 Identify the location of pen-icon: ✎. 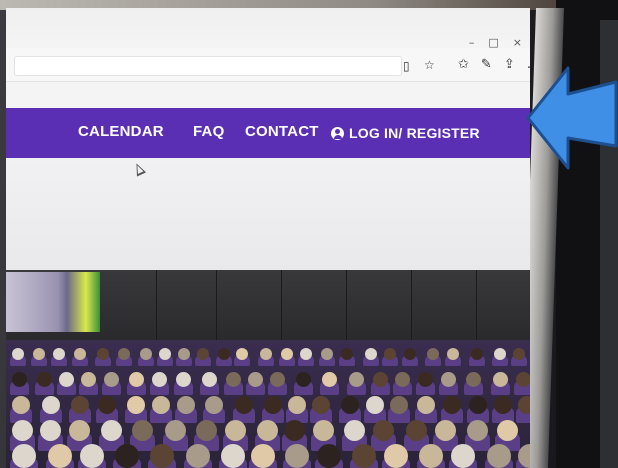
(486, 64).